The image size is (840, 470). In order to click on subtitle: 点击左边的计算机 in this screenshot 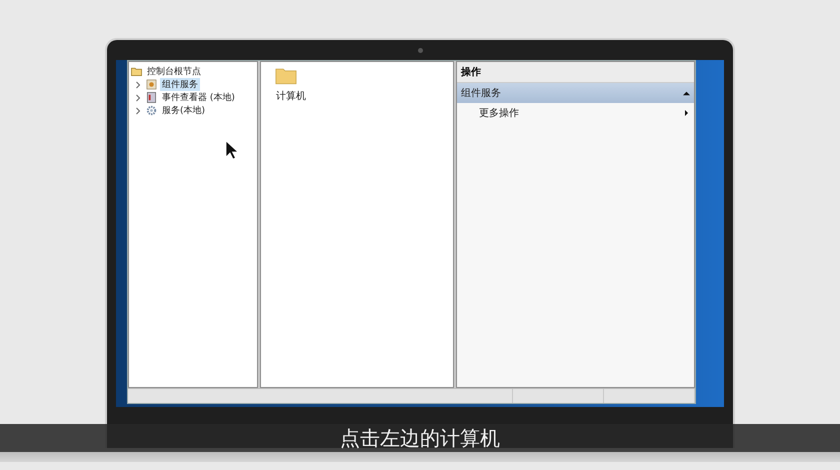, I will do `click(420, 438)`.